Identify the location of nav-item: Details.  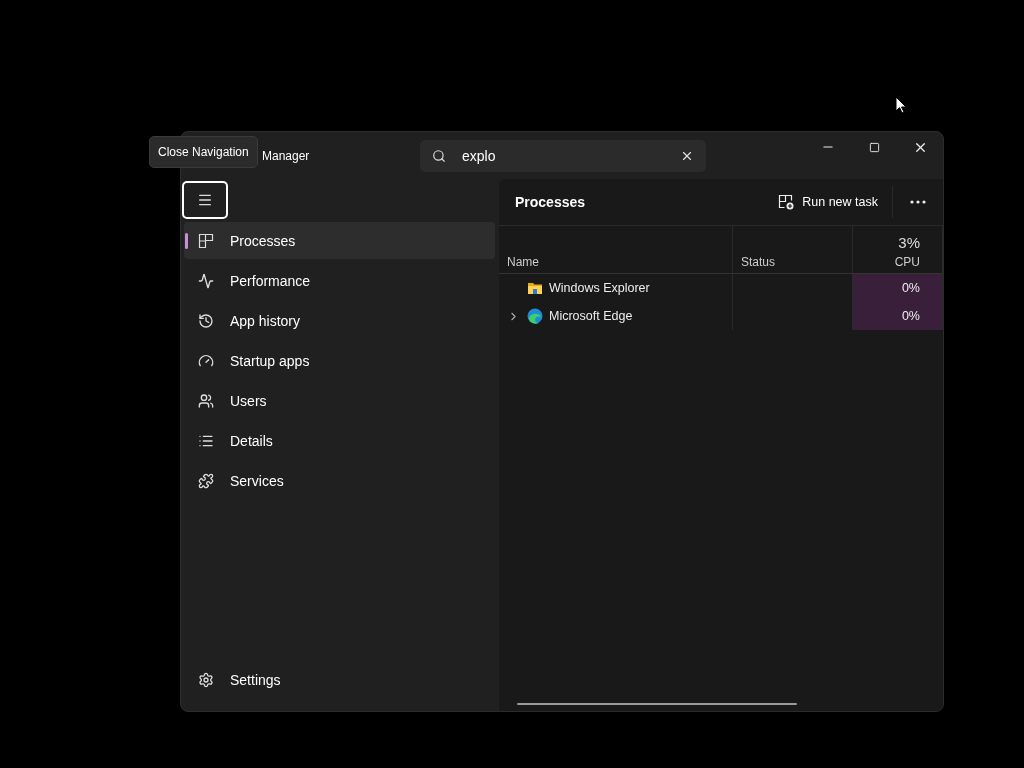
(339, 440).